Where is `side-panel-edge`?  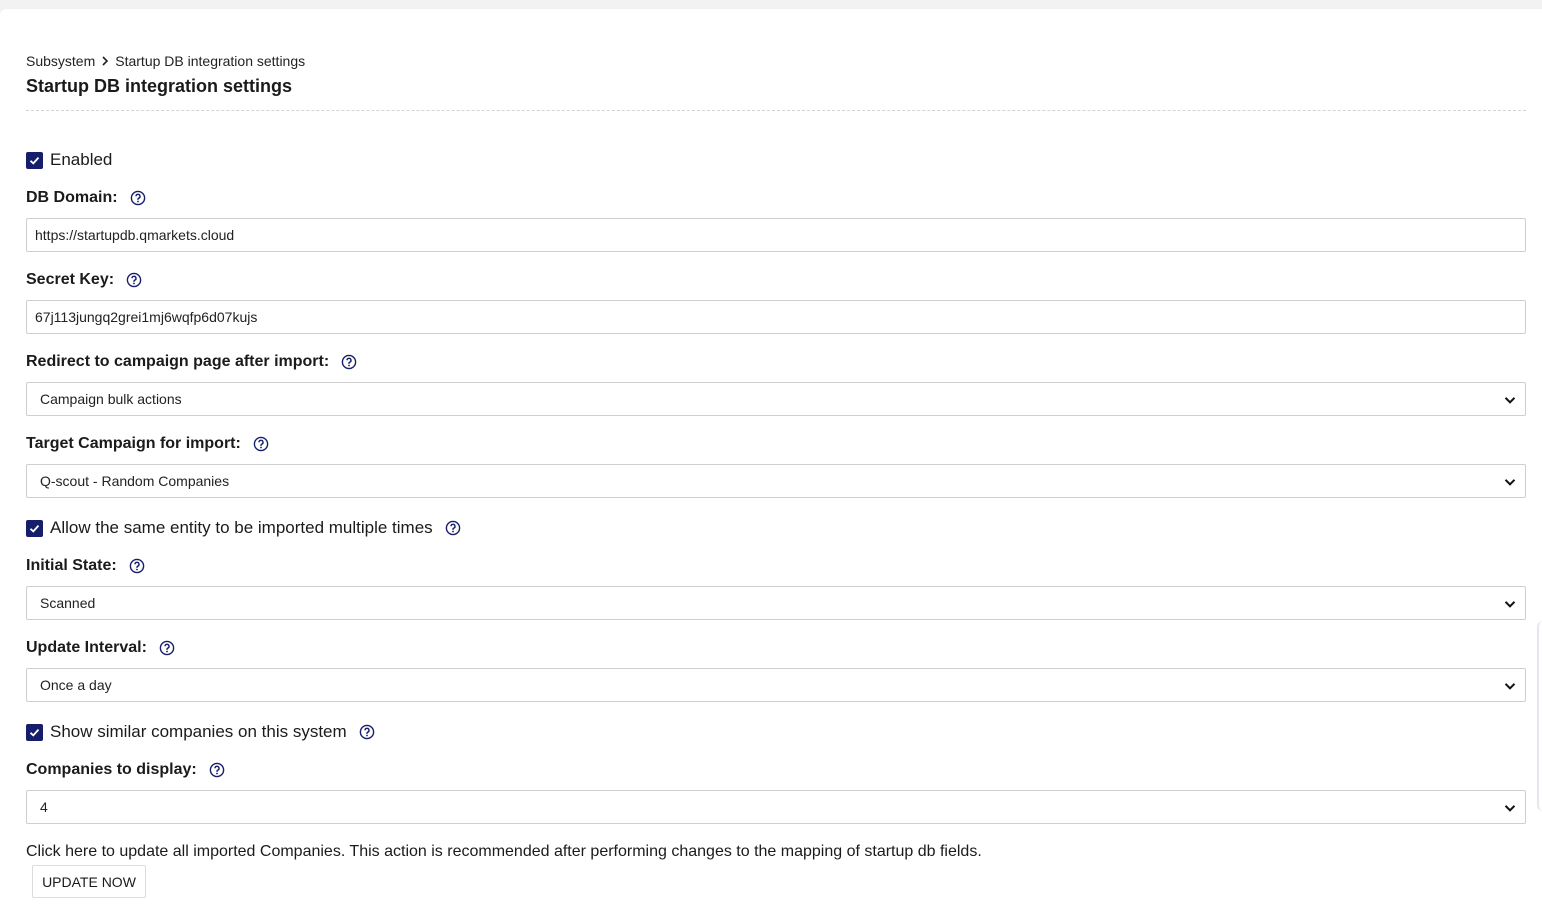 side-panel-edge is located at coordinates (1539, 716).